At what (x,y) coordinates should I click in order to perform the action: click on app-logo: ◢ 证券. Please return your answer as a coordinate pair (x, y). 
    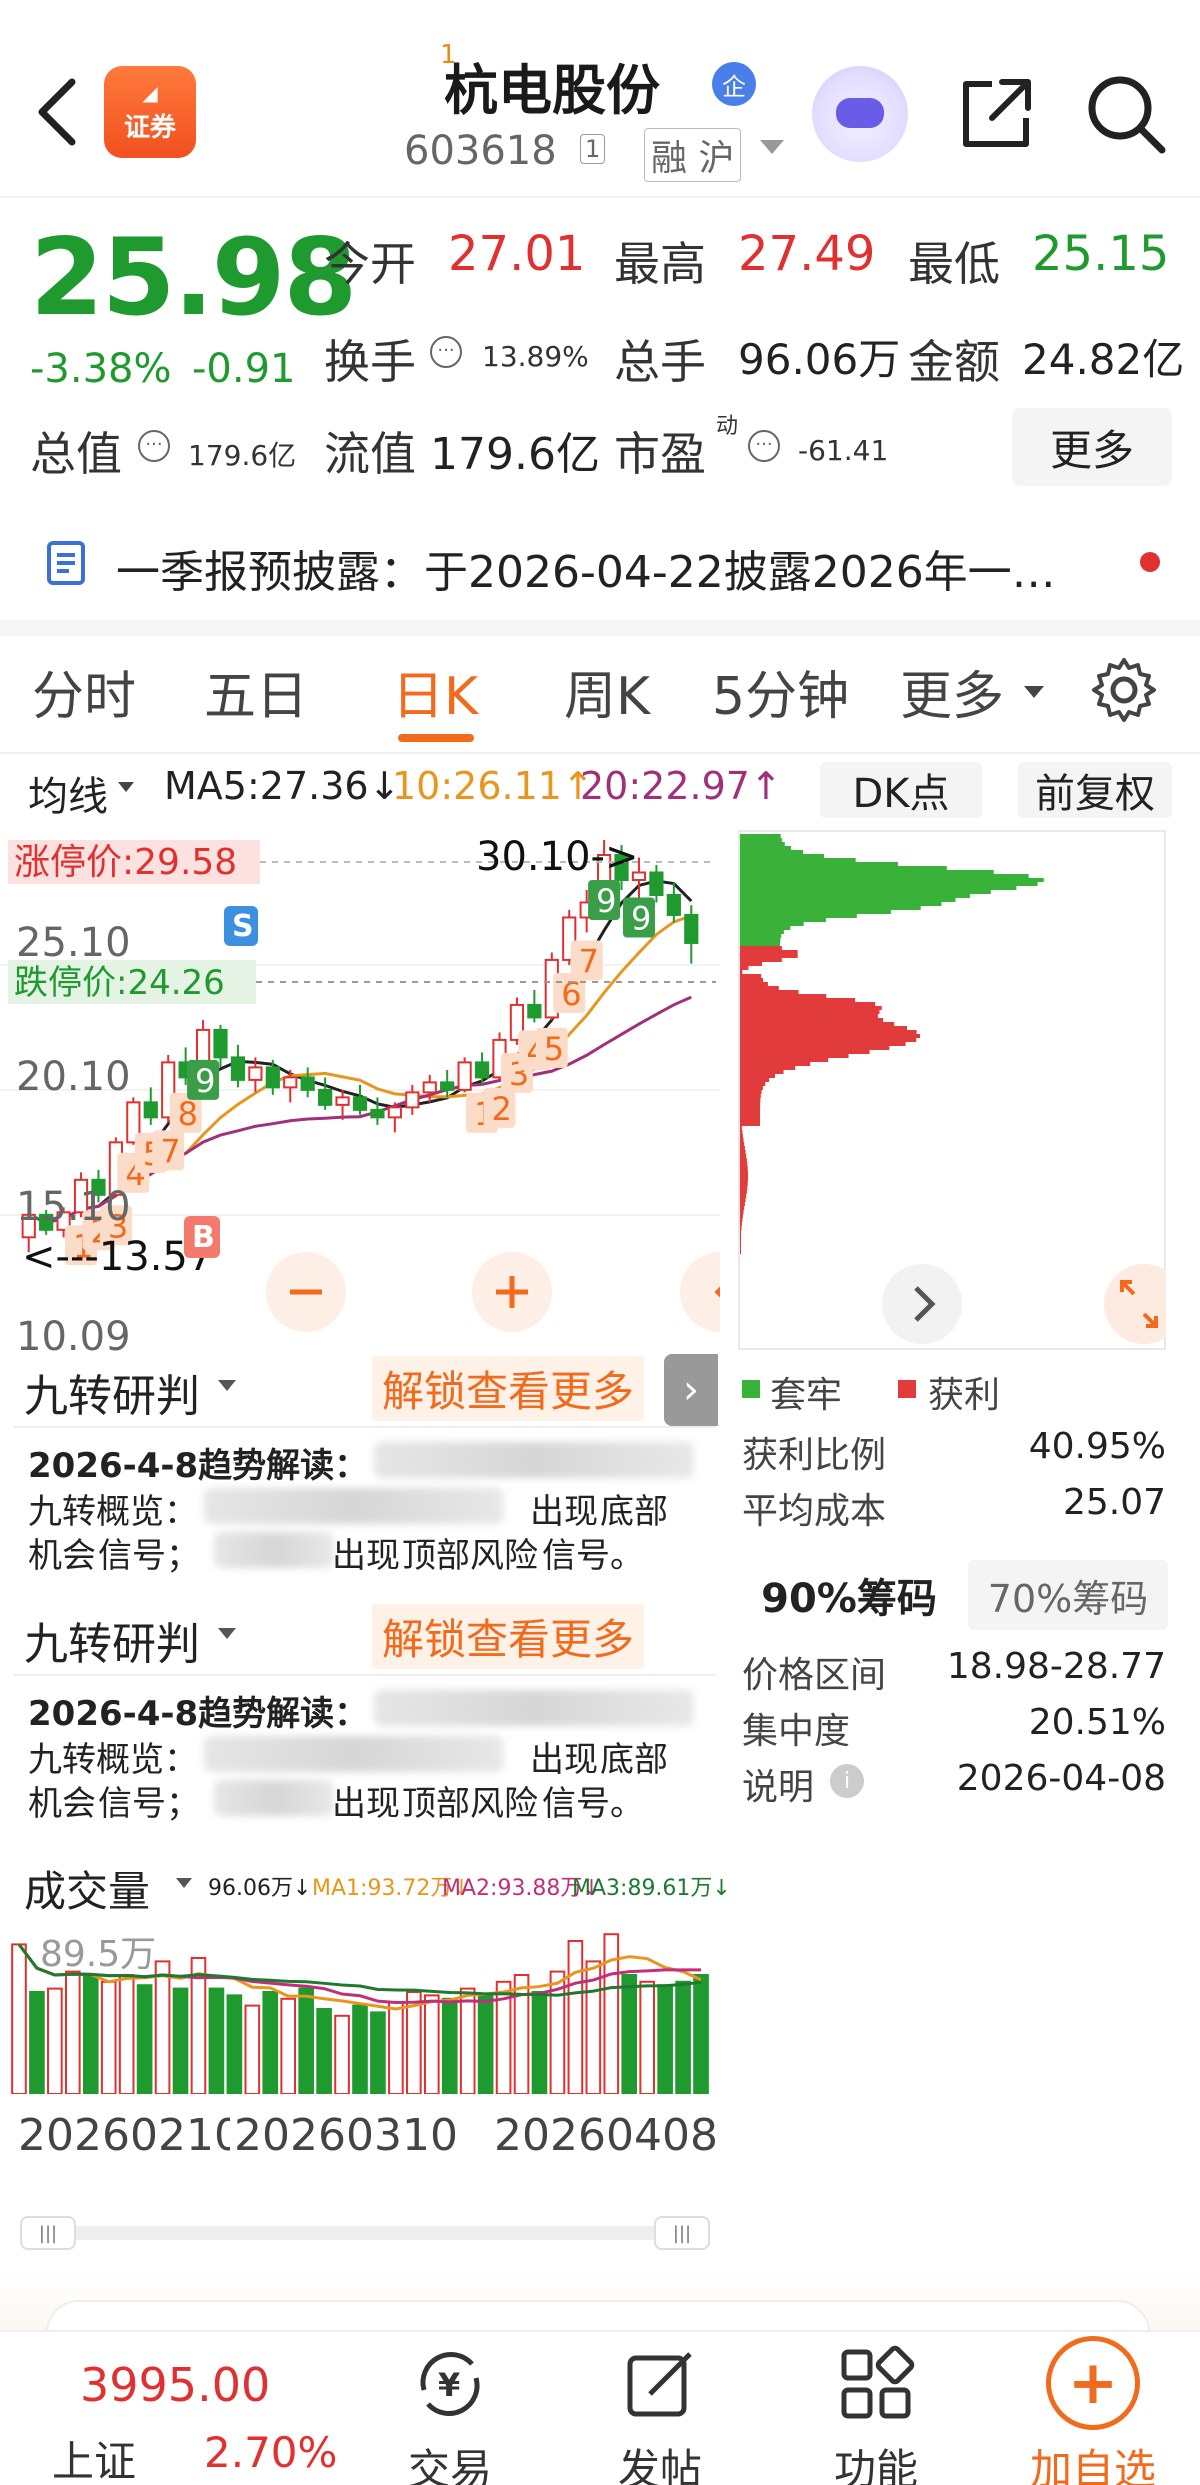
    Looking at the image, I should click on (150, 112).